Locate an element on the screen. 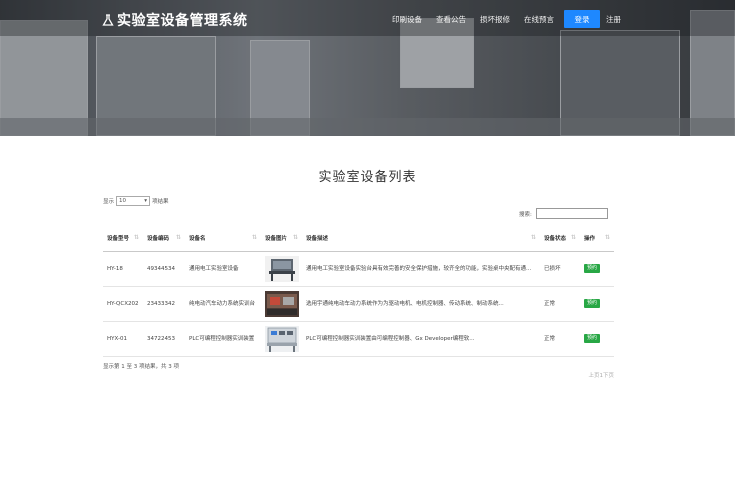 This screenshot has width=735, height=502. table-info: 显示第 1 至 3 项结果，共 3 项 is located at coordinates (141, 367).